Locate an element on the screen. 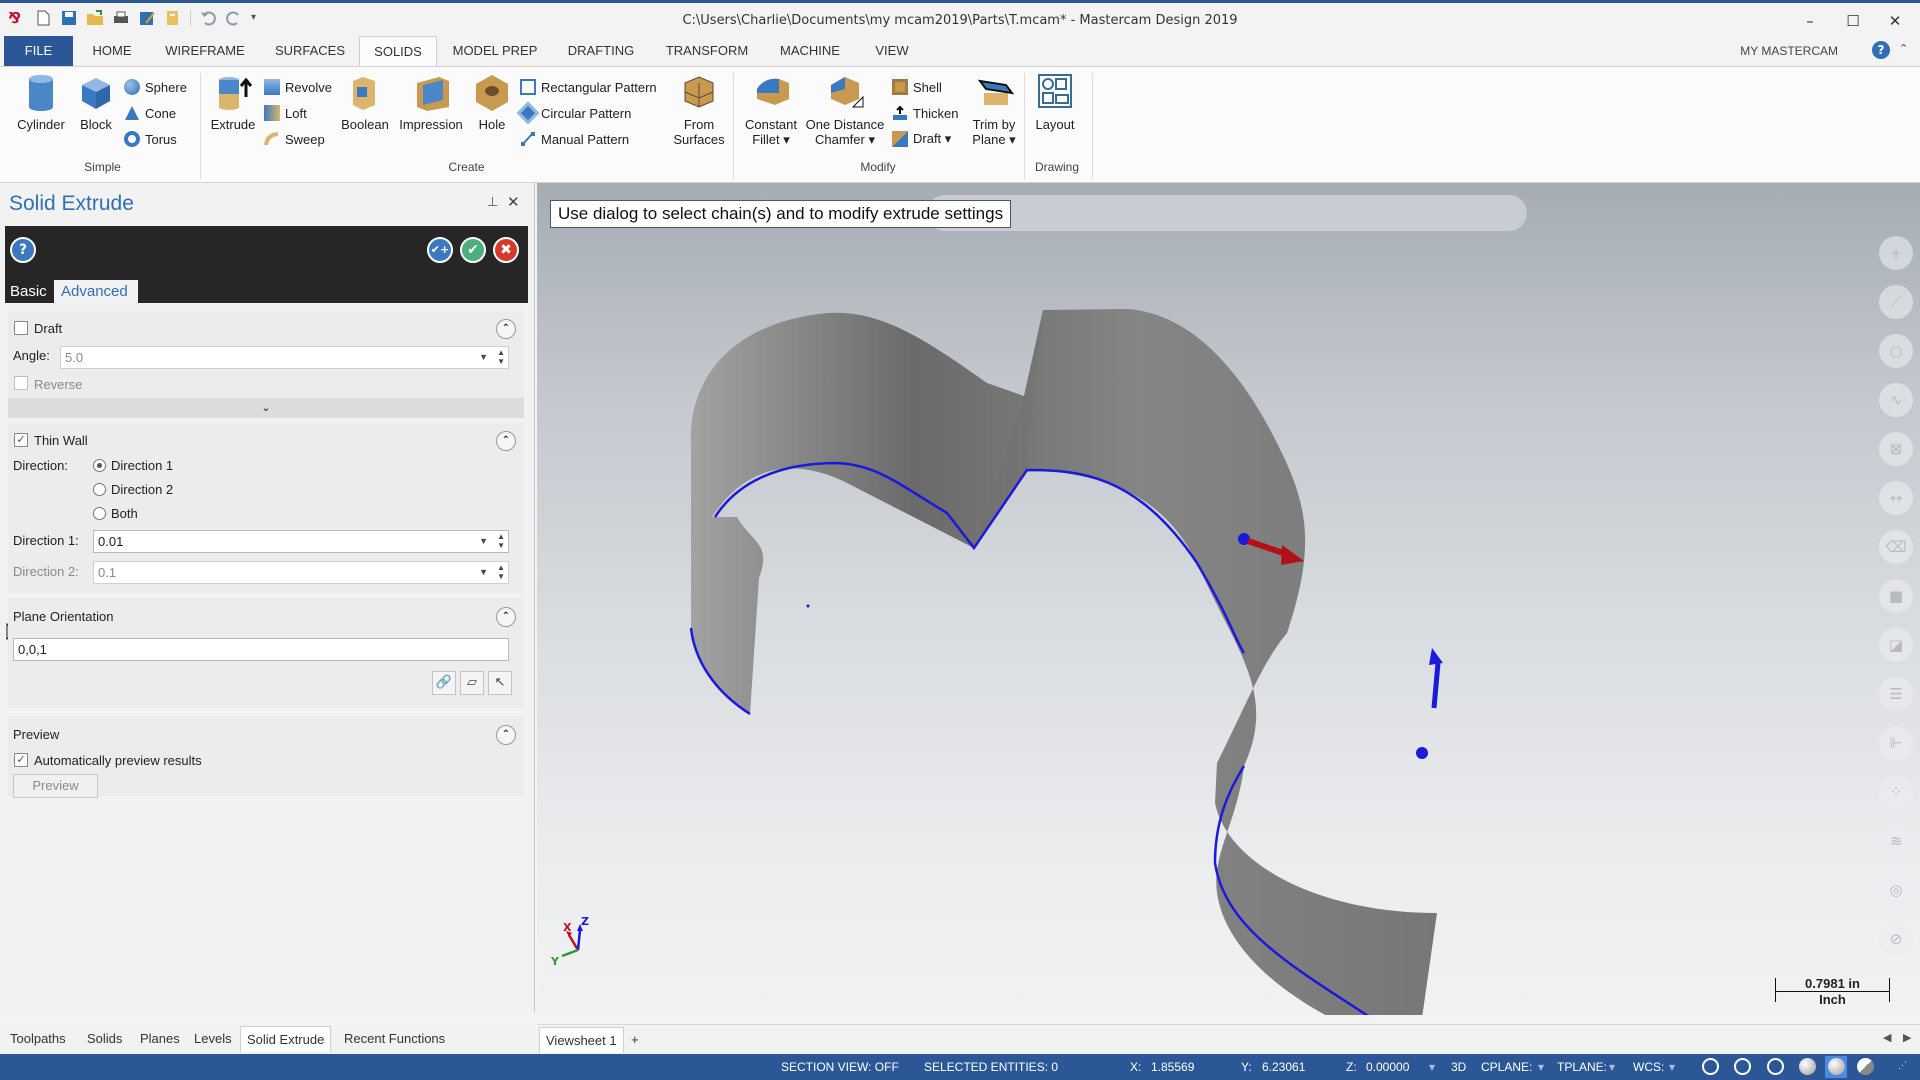 This screenshot has width=1920, height=1080. thicken-button: Thicken is located at coordinates (925, 113).